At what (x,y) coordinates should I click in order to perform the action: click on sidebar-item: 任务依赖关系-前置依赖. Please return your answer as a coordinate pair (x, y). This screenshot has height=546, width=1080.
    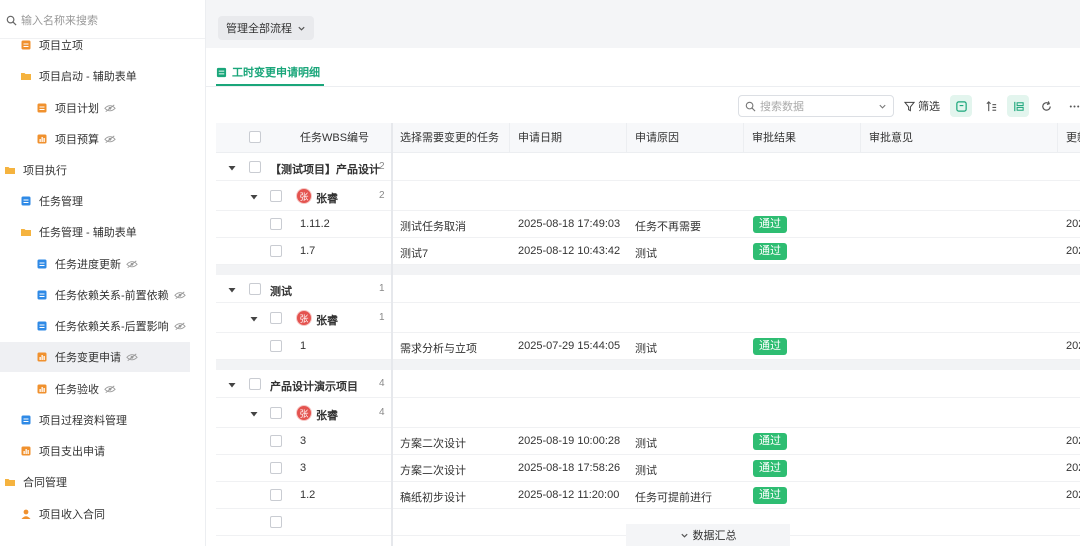
    Looking at the image, I should click on (102, 295).